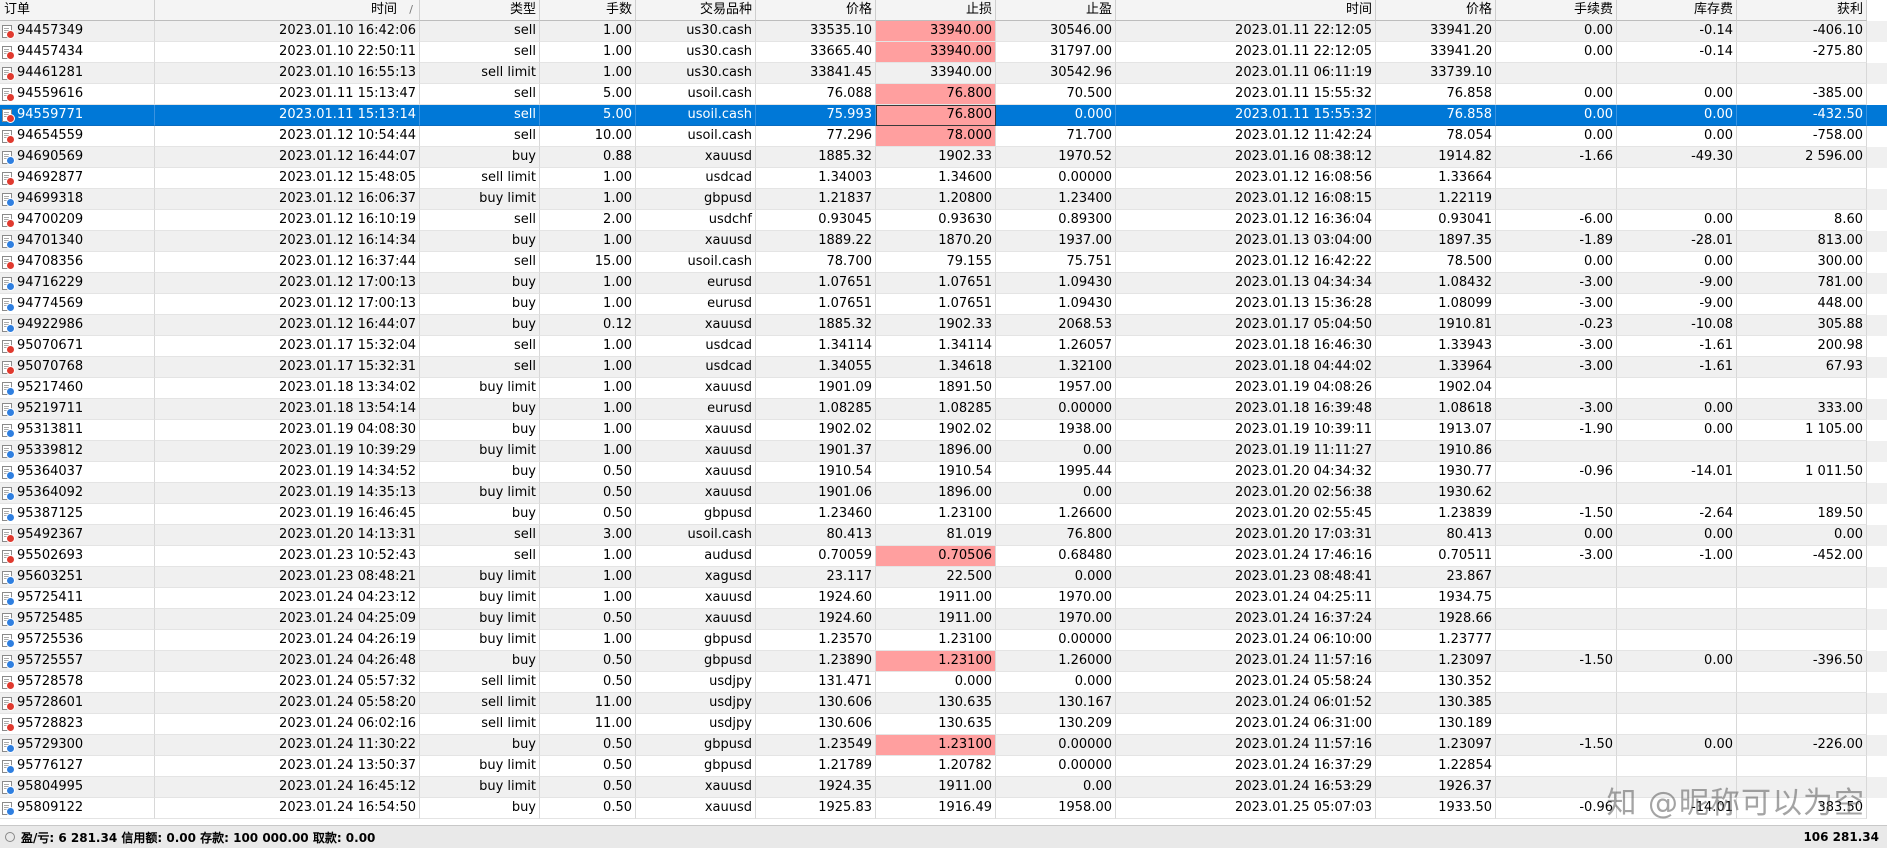  What do you see at coordinates (816, 472) in the screenshot?
I see `cell-price: 1910.54` at bounding box center [816, 472].